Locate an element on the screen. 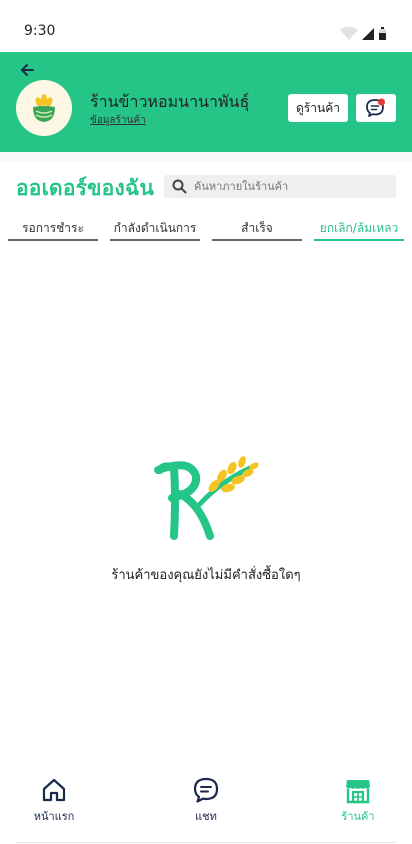  search-box is located at coordinates (280, 186).